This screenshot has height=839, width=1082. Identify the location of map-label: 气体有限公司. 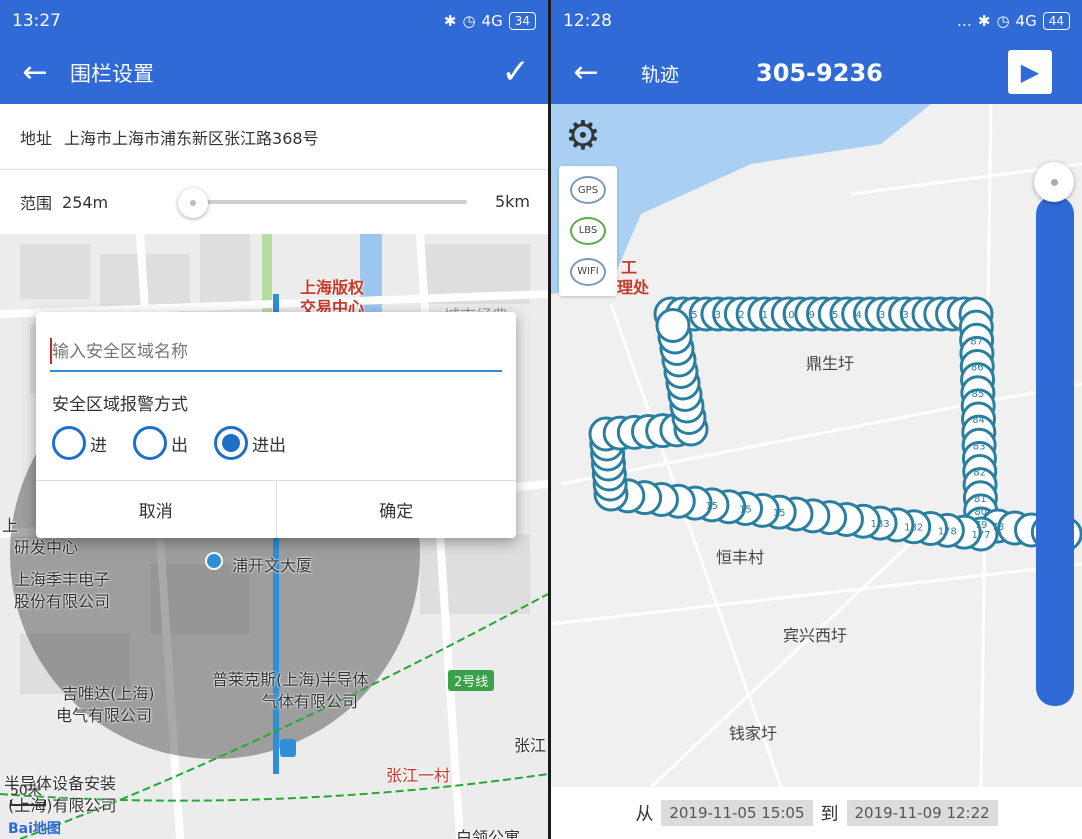
(310, 701).